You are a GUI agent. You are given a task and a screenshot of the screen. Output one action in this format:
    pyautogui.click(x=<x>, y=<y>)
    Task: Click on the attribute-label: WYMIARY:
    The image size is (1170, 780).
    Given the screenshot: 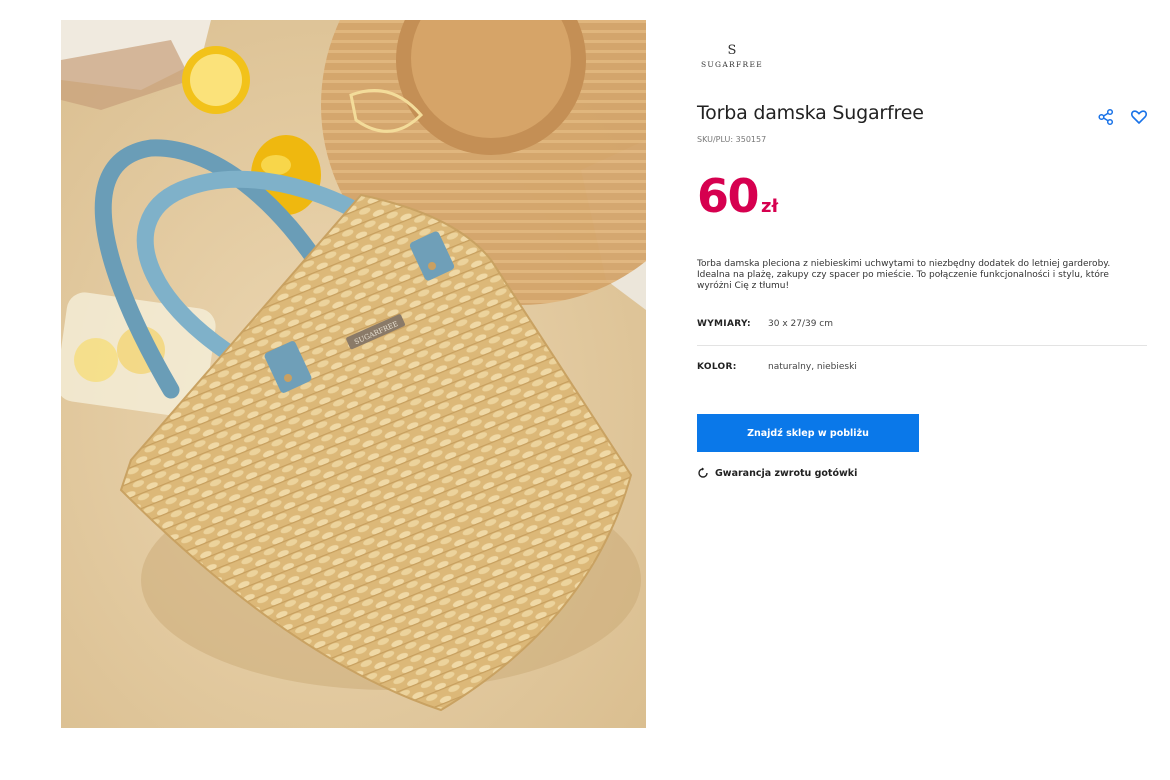 What is the action you would take?
    pyautogui.click(x=724, y=324)
    